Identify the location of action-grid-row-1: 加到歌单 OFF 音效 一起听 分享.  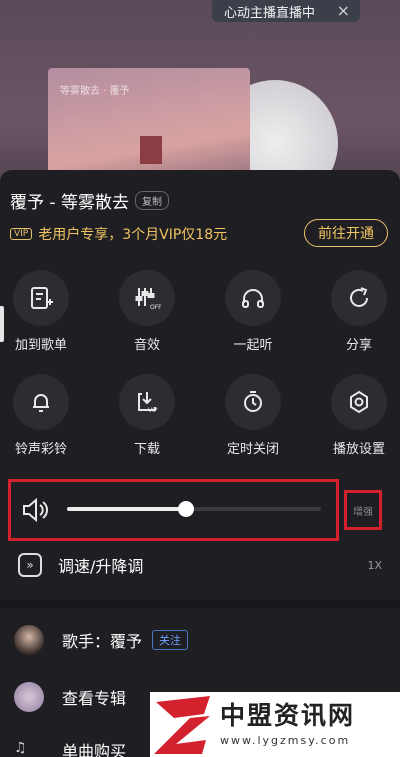
(200, 311).